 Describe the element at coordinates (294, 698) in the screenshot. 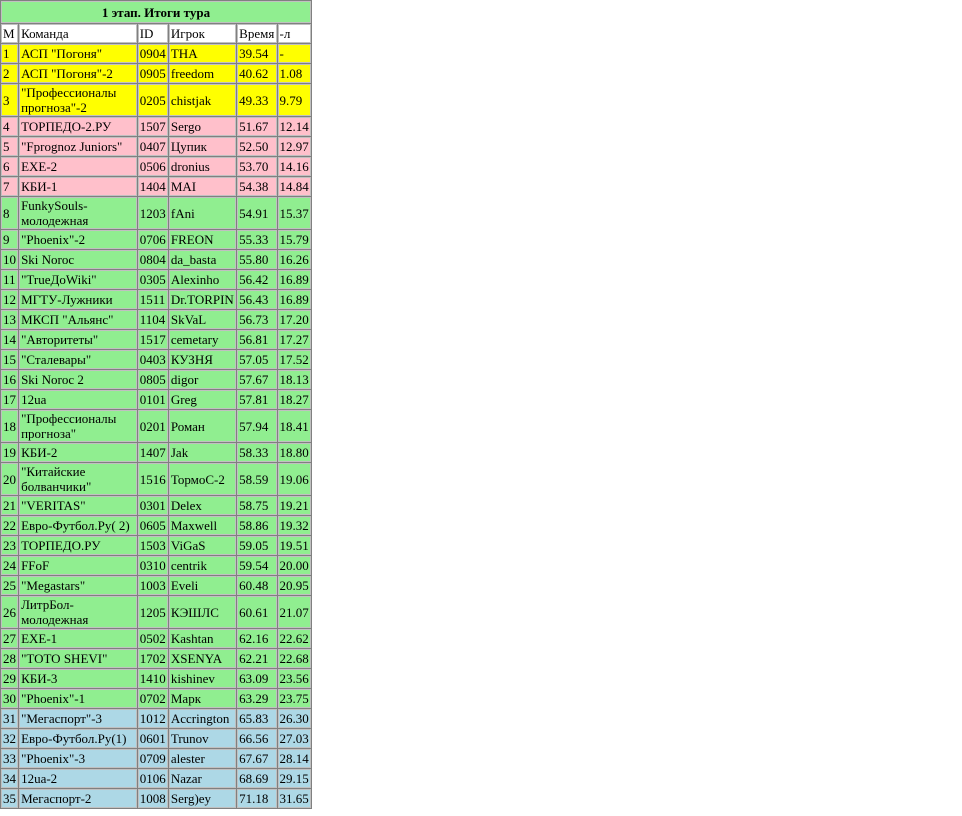

I see `cell-diff: 23.75` at that location.